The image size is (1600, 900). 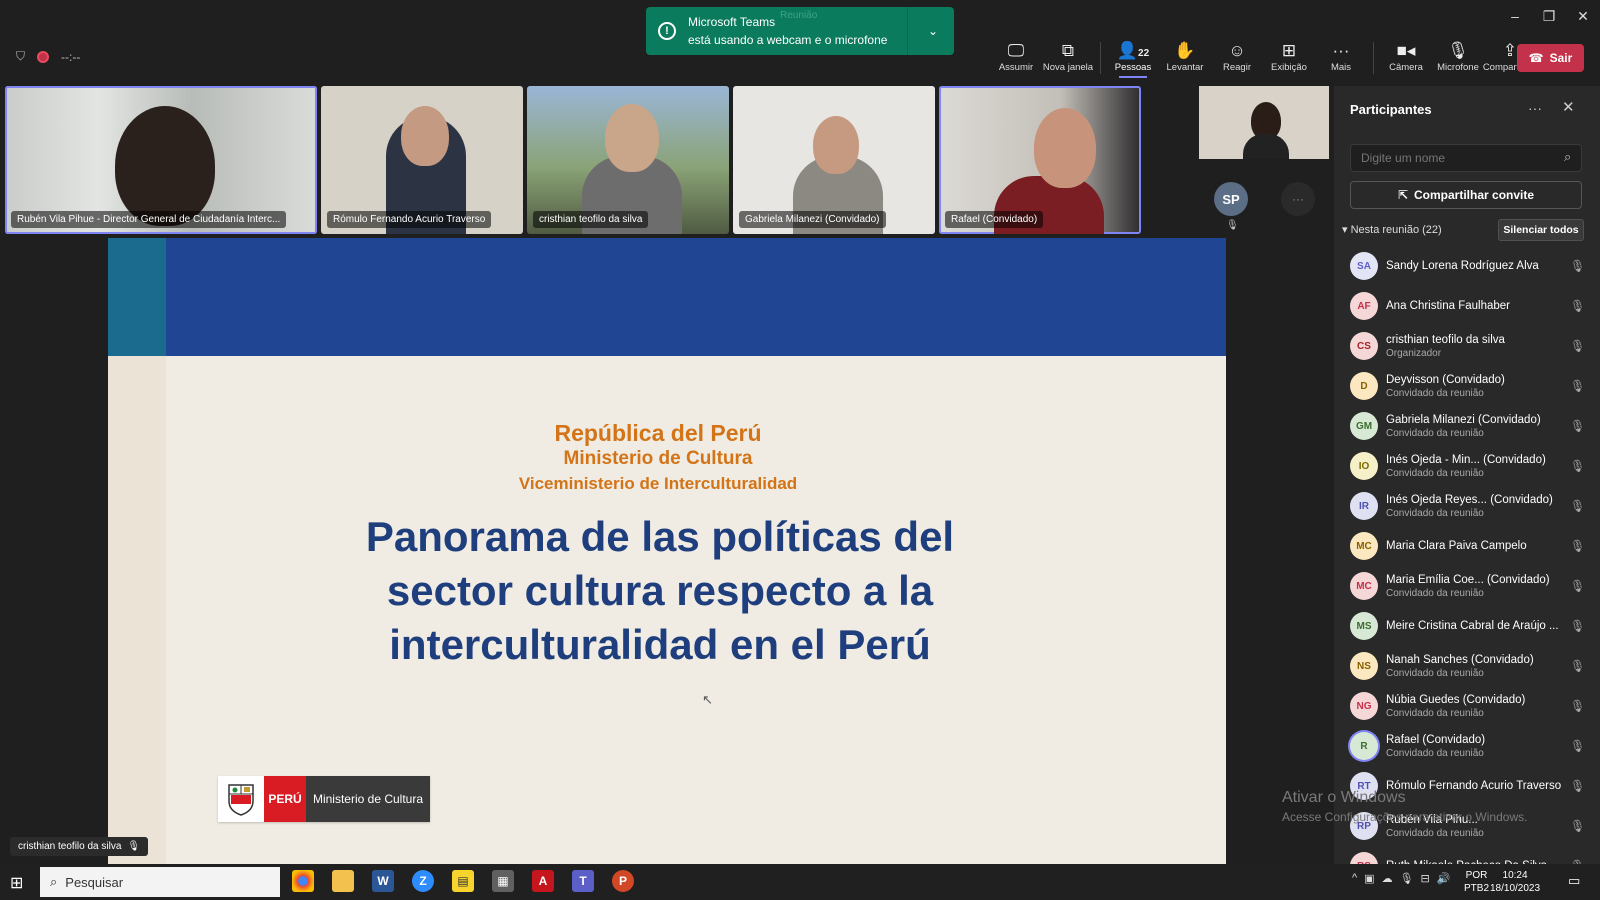 What do you see at coordinates (1364, 858) in the screenshot?
I see `avatar: RS` at bounding box center [1364, 858].